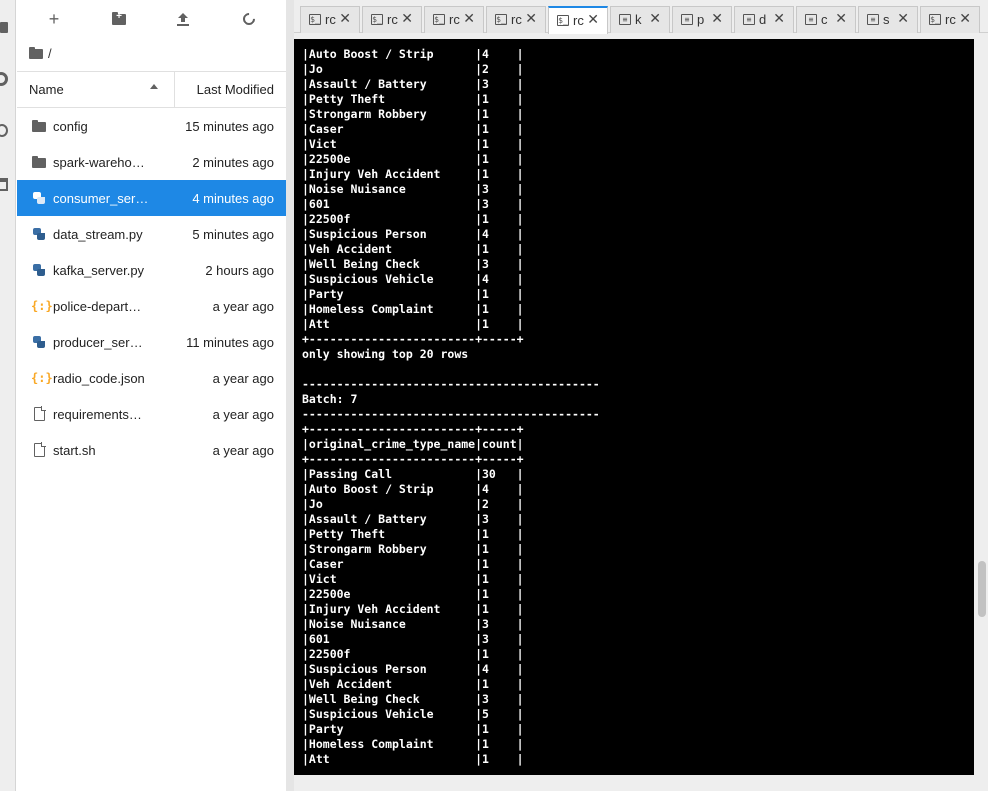 The width and height of the screenshot is (988, 791). I want to click on file-row-requirements: requirements… a year ago, so click(151, 414).